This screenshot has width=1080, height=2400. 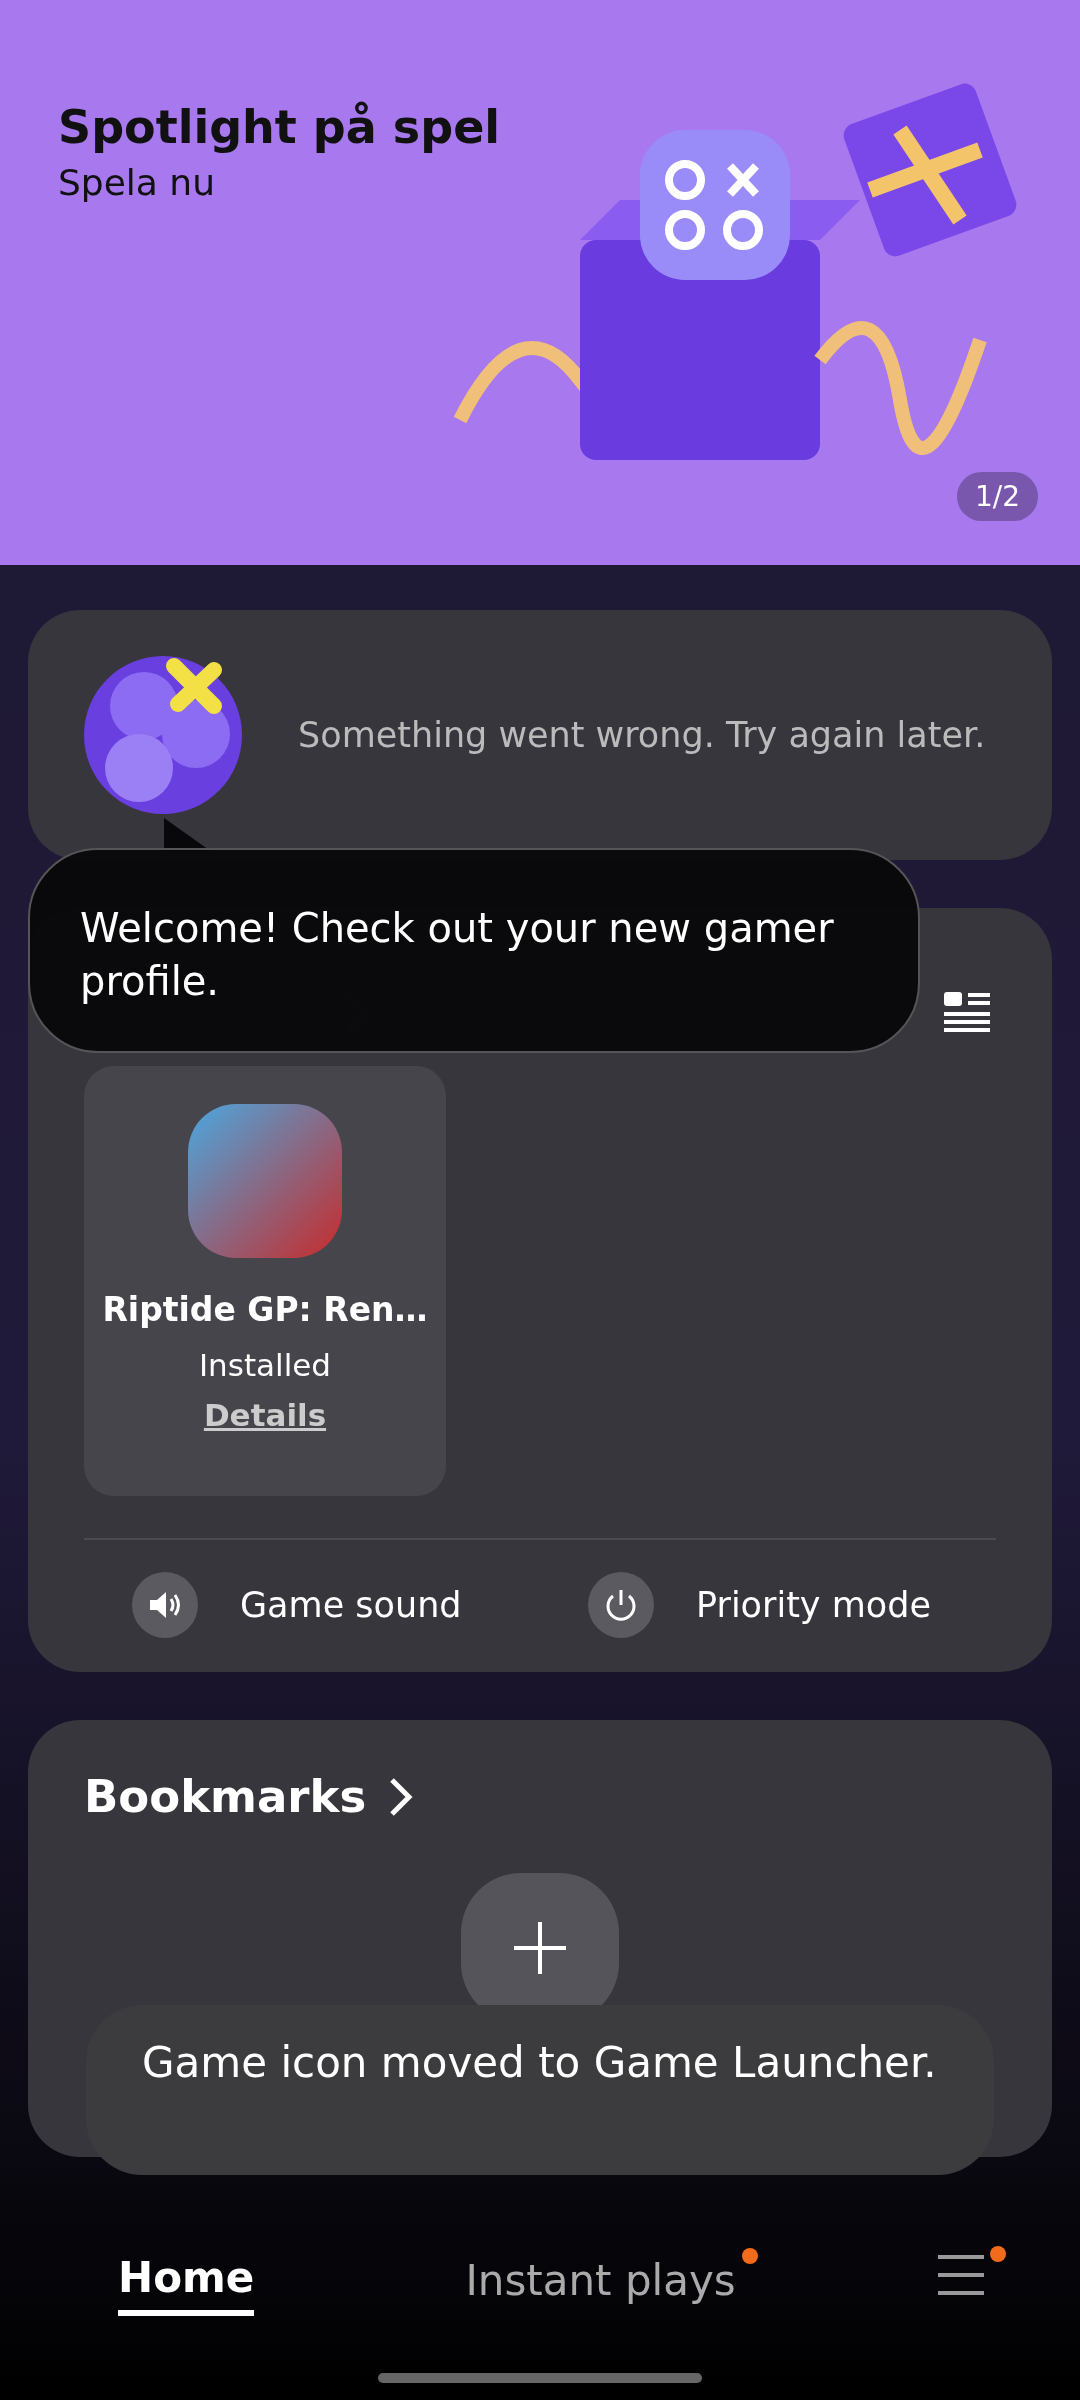 What do you see at coordinates (474, 950) in the screenshot?
I see `welcome-tooltip: Welcome! Check out your new gamer profile.` at bounding box center [474, 950].